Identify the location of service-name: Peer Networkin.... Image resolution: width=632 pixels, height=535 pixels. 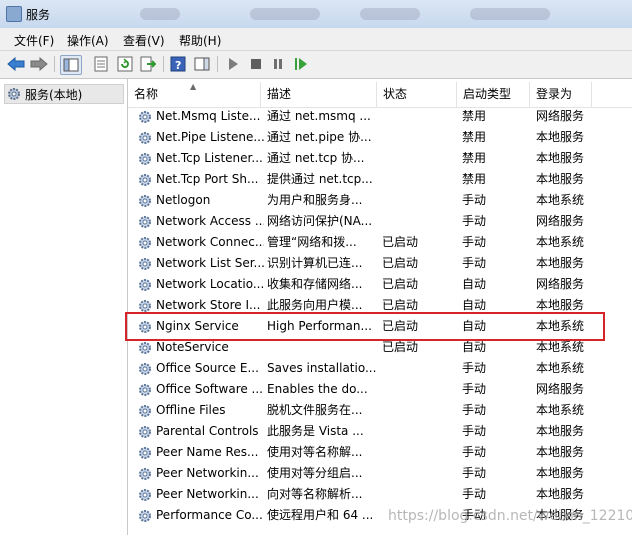
(207, 494).